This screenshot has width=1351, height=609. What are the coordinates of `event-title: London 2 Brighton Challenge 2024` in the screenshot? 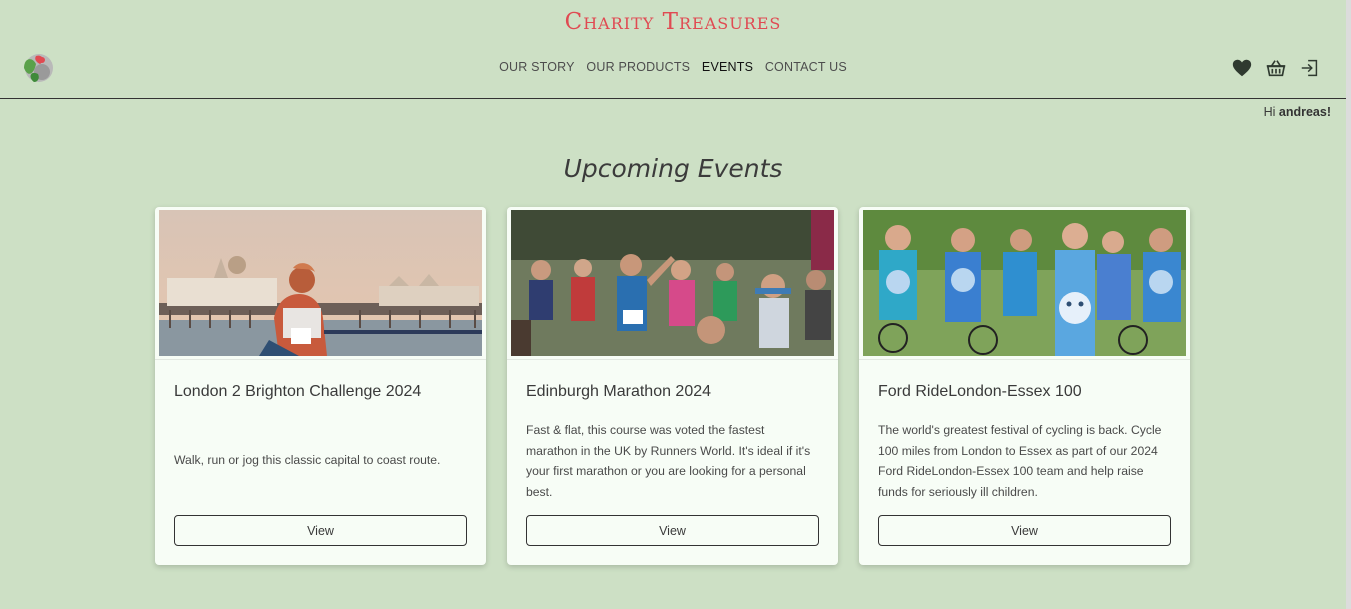 It's located at (298, 391).